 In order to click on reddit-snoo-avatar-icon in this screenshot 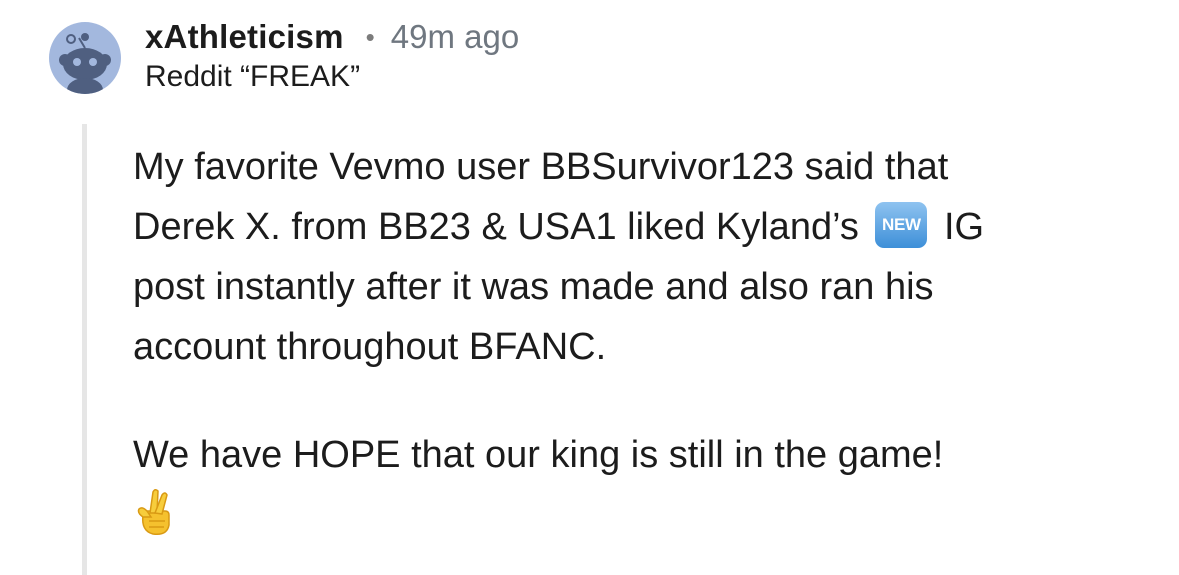, I will do `click(85, 63)`.